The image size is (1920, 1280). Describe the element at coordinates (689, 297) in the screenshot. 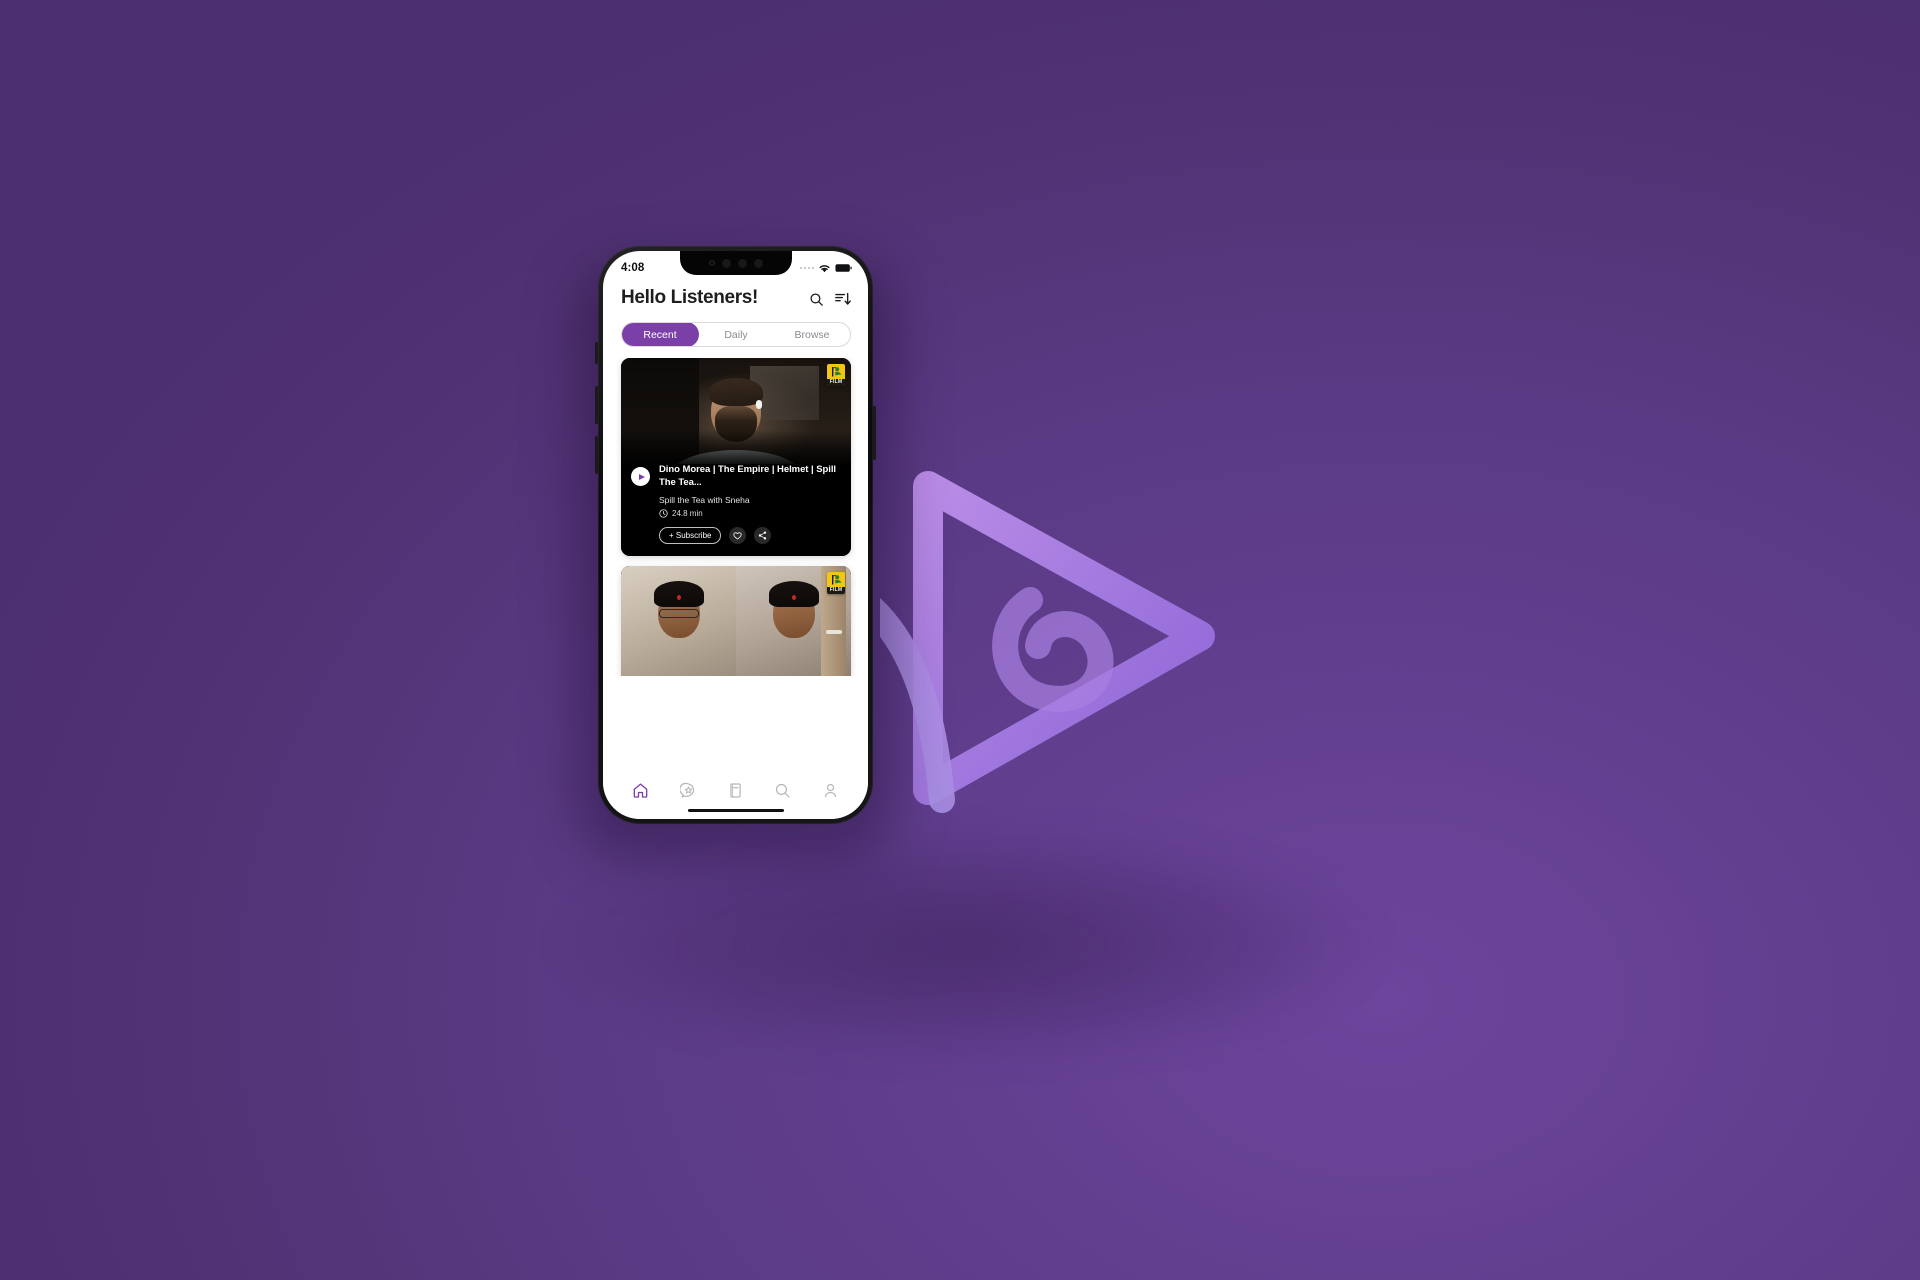

I see `page-title: Hello Listeners!` at that location.